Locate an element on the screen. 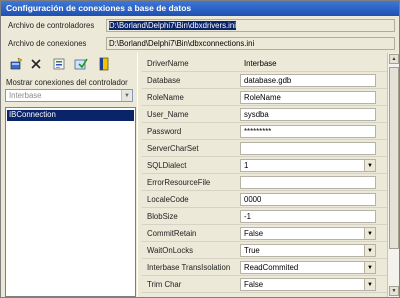  connections-file-label: Archivo de conexiones is located at coordinates (47, 43).